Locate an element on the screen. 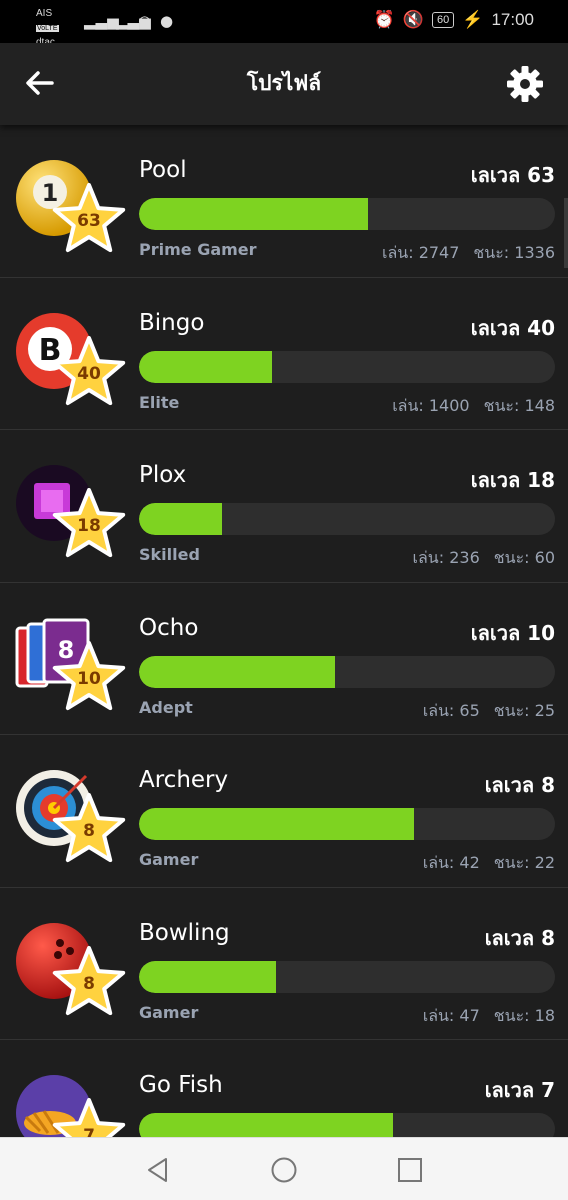 Image resolution: width=568 pixels, height=1200 pixels. volte-badge: VoLTE is located at coordinates (47, 28).